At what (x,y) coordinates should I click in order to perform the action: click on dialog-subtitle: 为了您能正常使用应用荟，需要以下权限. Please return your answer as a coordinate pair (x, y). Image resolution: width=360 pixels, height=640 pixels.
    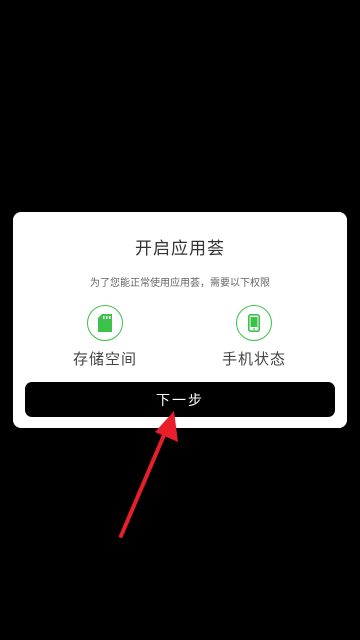
    Looking at the image, I should click on (180, 283).